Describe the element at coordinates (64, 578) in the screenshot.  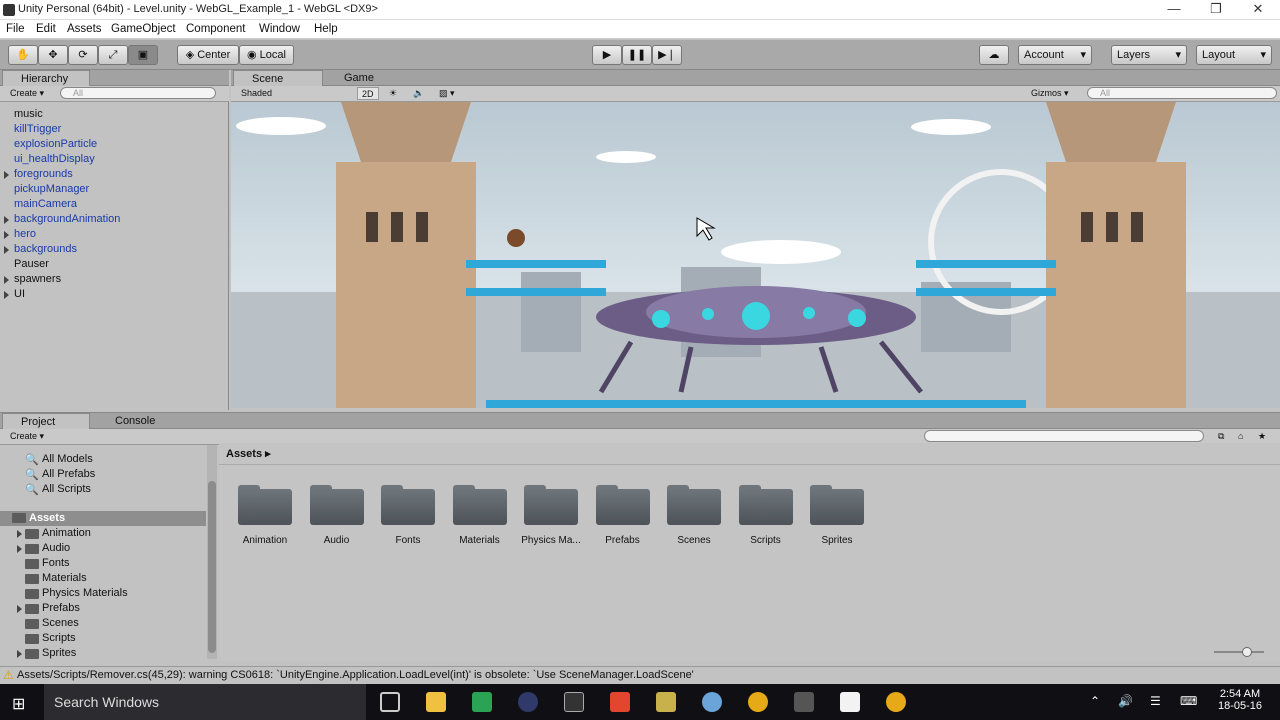
I see `tree-folder-item: Materials` at that location.